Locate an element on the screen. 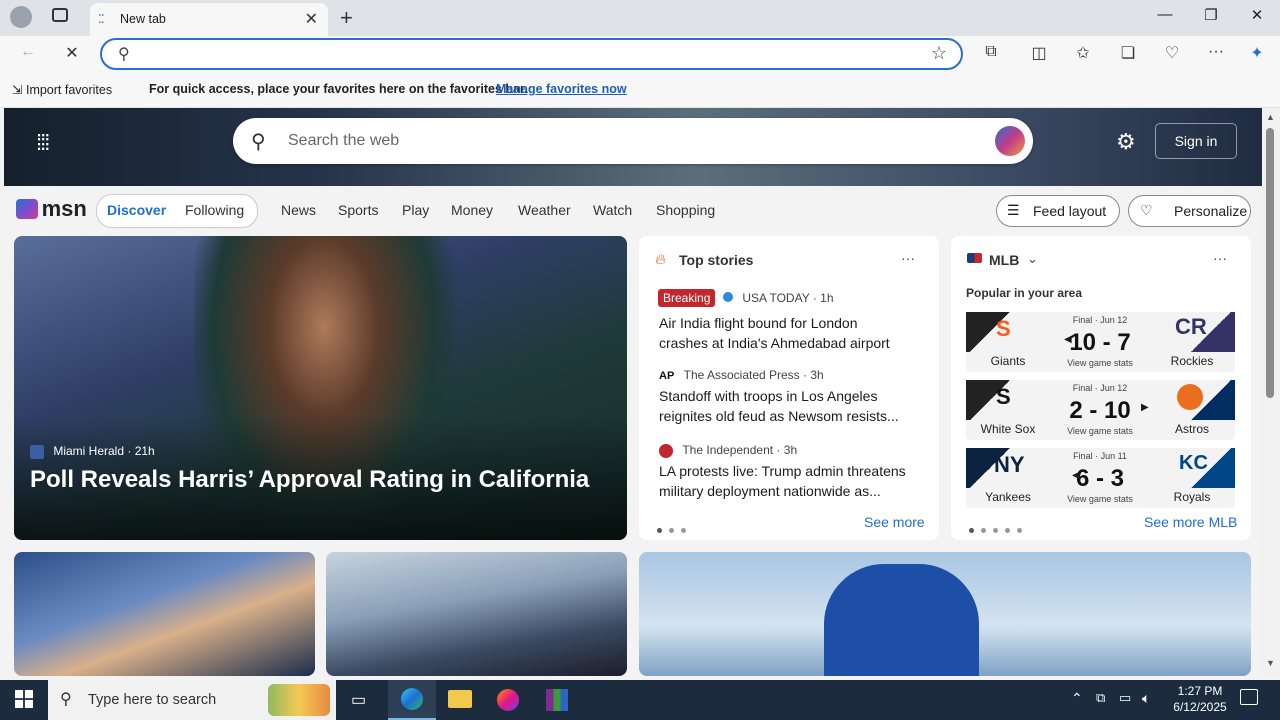 The width and height of the screenshot is (1280, 720). address-bar: ⚲ ☆ is located at coordinates (531, 54).